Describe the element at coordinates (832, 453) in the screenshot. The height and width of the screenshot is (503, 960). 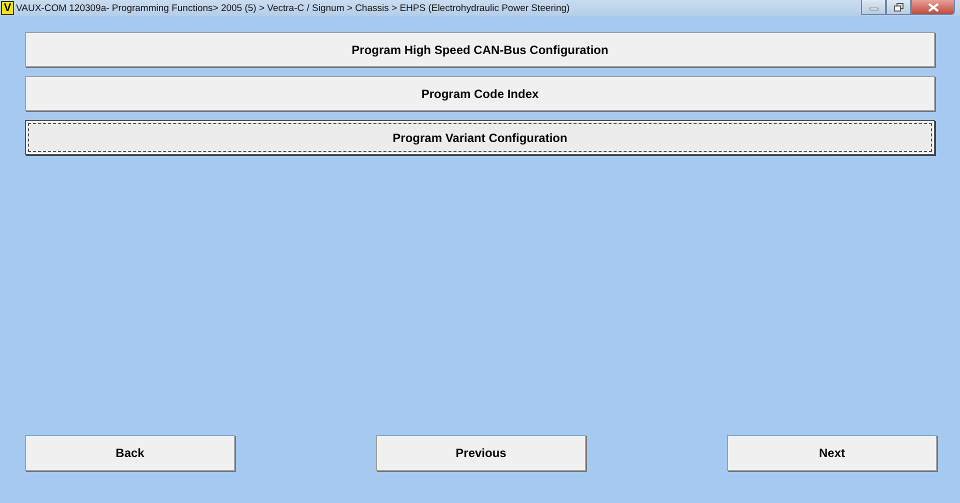
I see `nav-button: Next` at that location.